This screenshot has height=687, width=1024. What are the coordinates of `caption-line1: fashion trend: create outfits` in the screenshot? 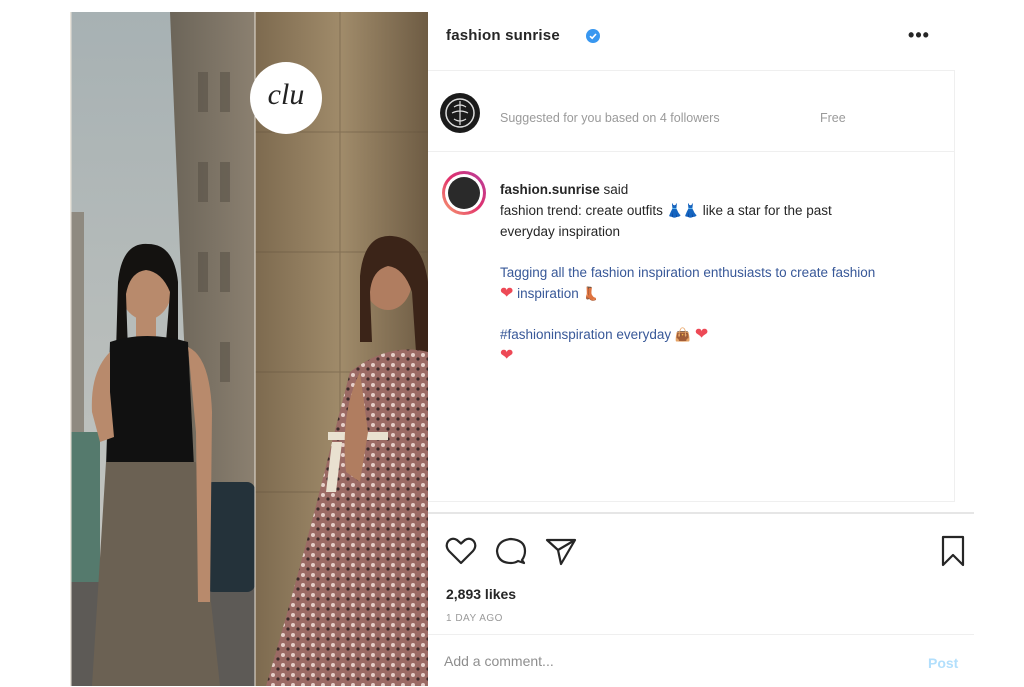 It's located at (581, 210).